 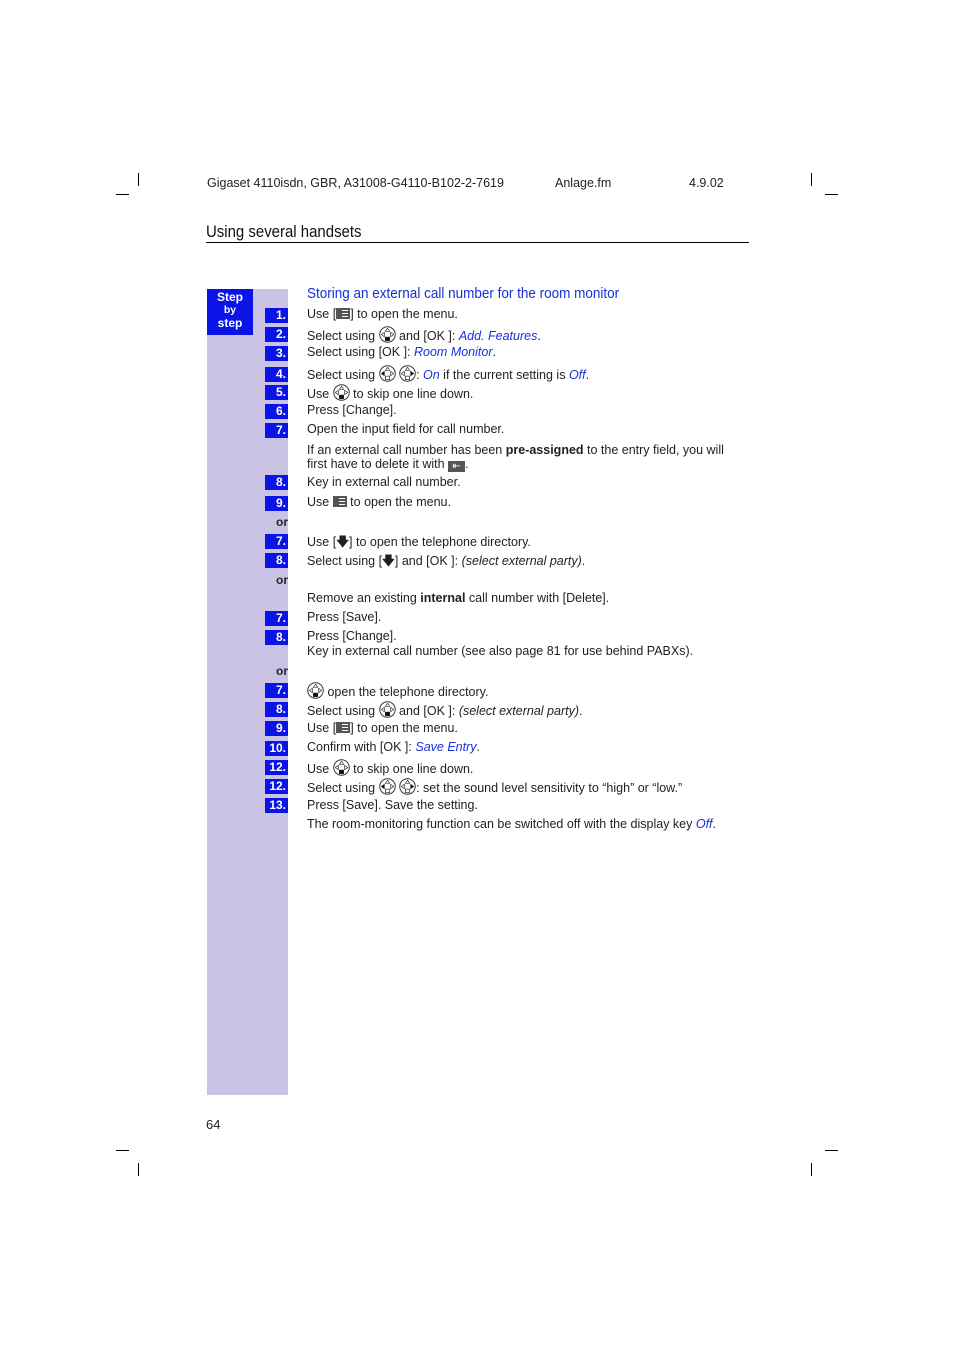 What do you see at coordinates (404, 728) in the screenshot?
I see `text: ] to open the menu.` at bounding box center [404, 728].